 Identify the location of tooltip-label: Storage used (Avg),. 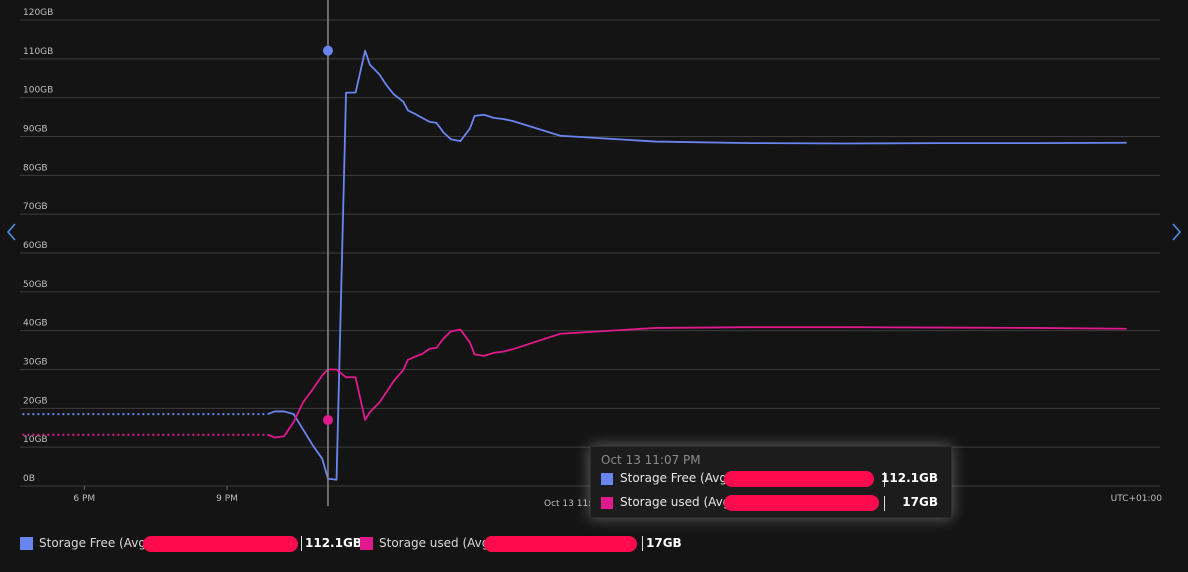
(679, 502).